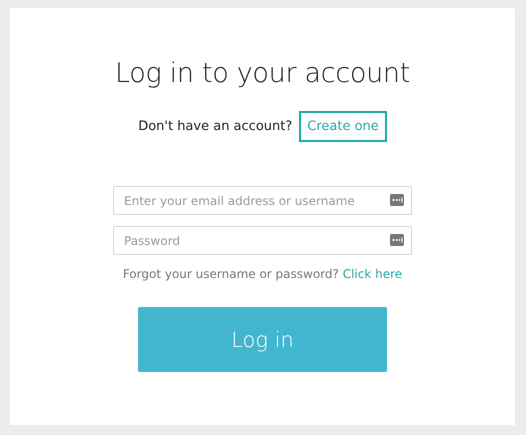  Describe the element at coordinates (343, 126) in the screenshot. I see `create-account-link: Create one` at that location.